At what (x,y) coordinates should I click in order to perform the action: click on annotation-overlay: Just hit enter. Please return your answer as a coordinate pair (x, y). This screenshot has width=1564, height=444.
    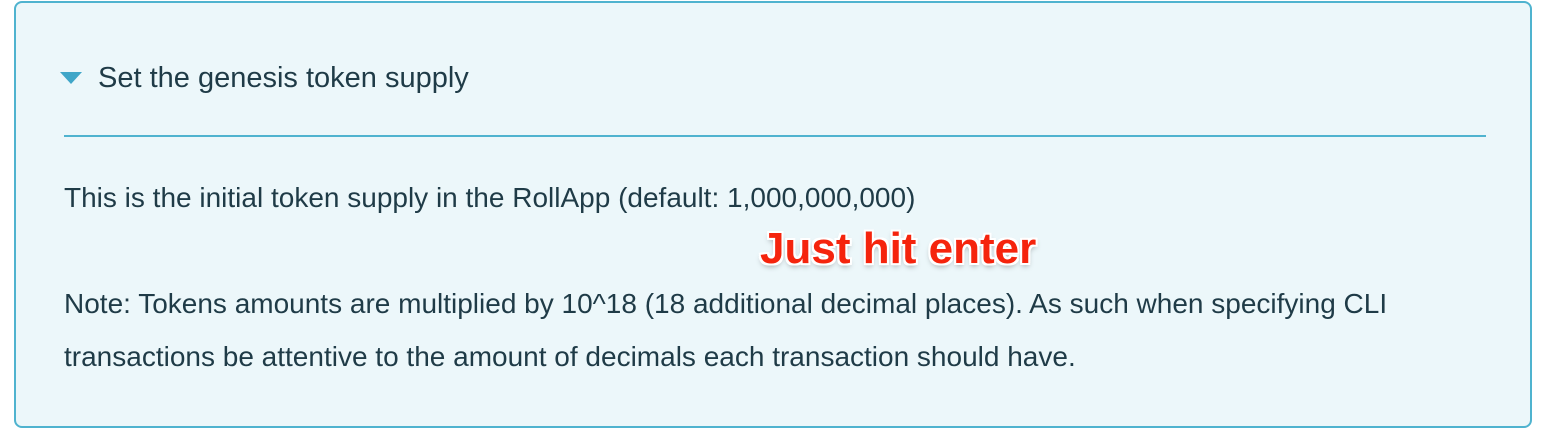
    Looking at the image, I should click on (898, 248).